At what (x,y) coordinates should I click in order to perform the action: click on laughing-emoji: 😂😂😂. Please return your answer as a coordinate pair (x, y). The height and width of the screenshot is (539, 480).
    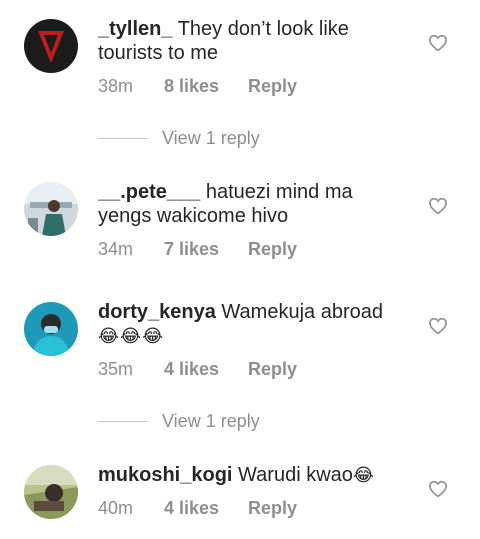
    Looking at the image, I should click on (131, 336).